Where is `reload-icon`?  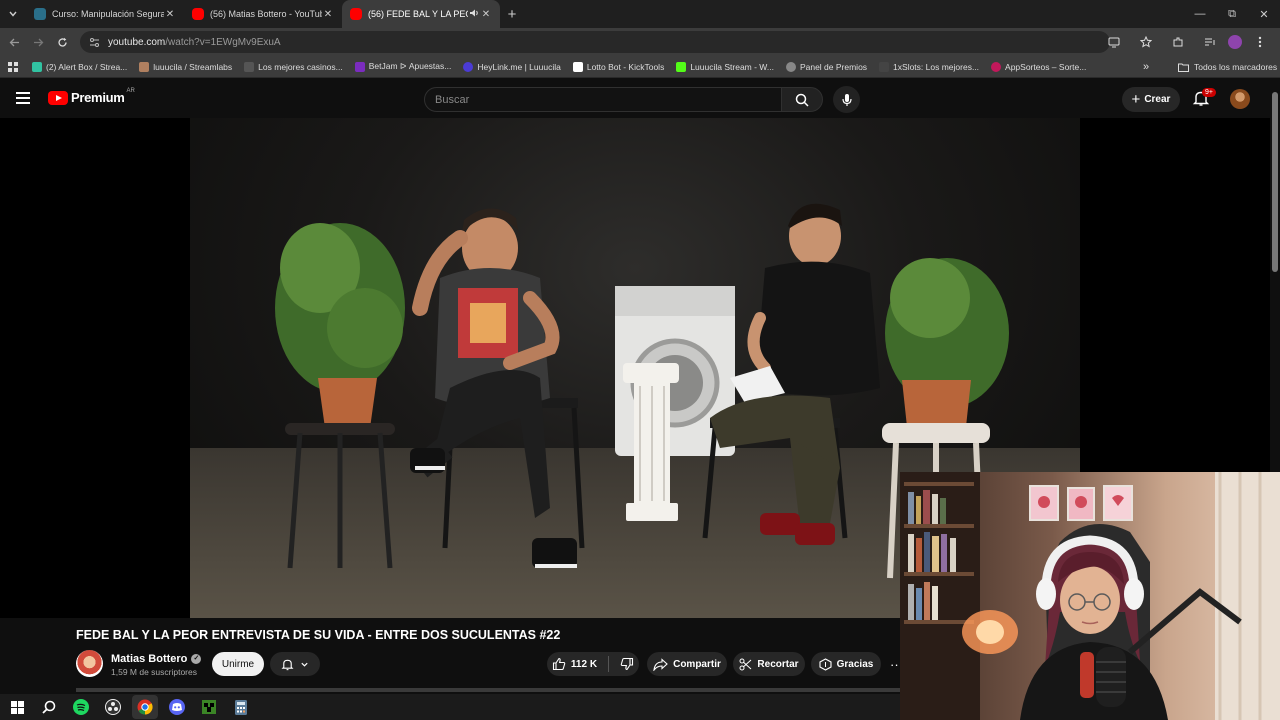
reload-icon is located at coordinates (62, 42).